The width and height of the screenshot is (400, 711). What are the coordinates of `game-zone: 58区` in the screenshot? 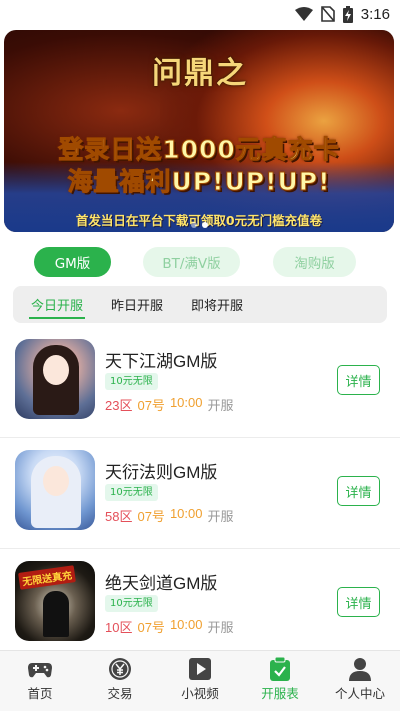 It's located at (119, 516).